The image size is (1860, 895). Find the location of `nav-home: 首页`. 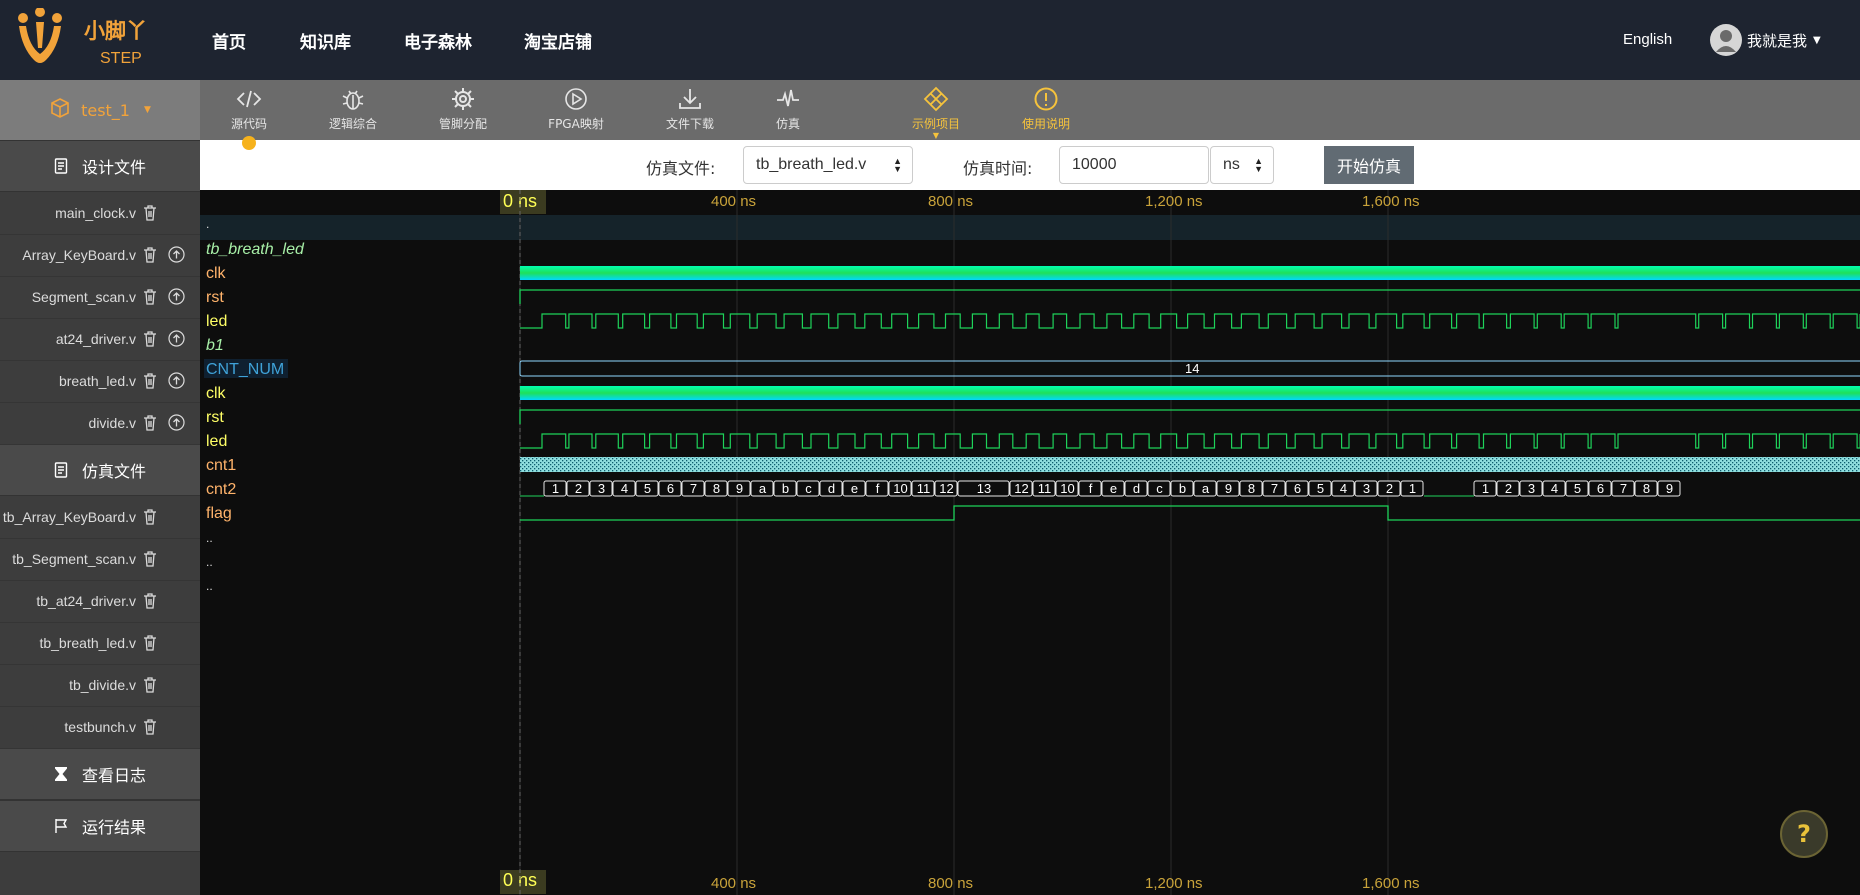

nav-home: 首页 is located at coordinates (229, 40).